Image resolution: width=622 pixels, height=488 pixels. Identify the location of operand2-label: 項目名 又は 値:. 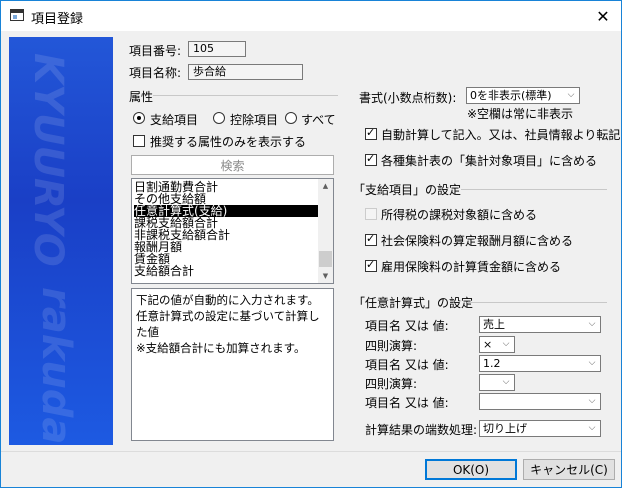
(407, 365).